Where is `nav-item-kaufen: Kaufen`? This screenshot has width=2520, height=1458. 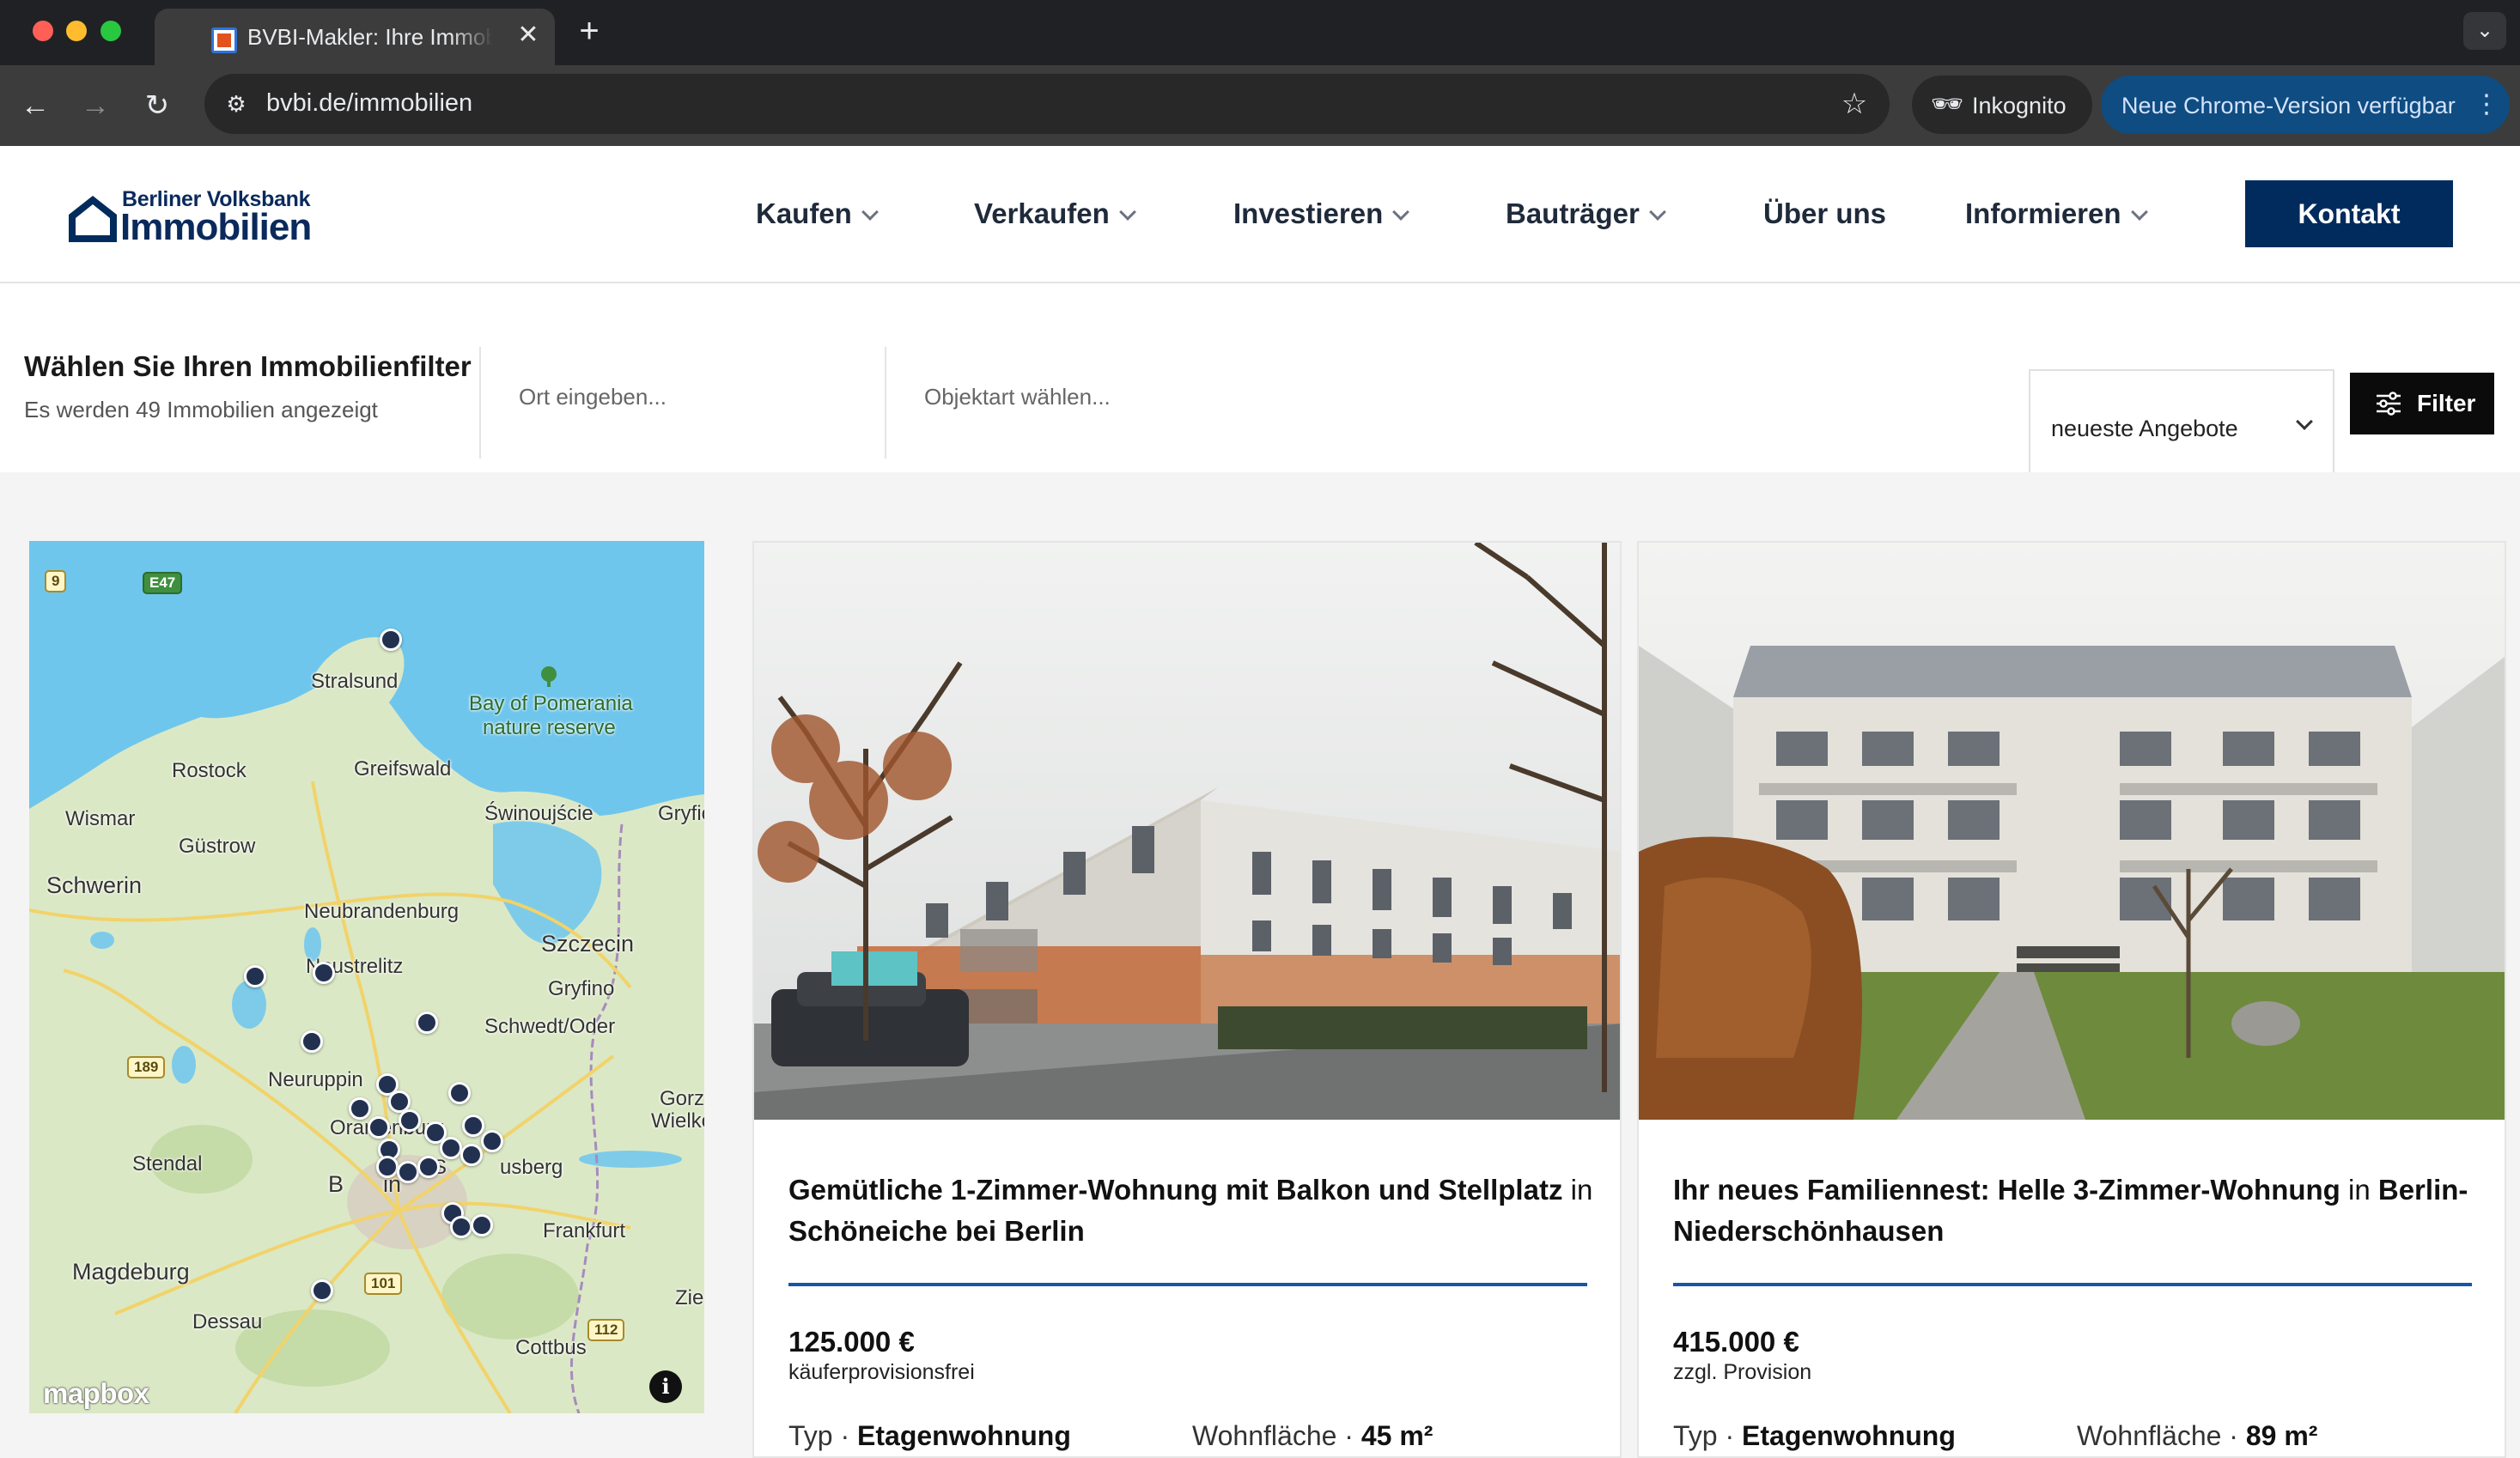 nav-item-kaufen: Kaufen is located at coordinates (817, 215).